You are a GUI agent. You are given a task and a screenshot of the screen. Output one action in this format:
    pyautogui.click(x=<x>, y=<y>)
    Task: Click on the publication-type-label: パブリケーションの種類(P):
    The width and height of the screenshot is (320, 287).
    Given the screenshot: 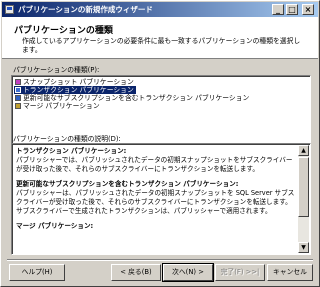 What is the action you would take?
    pyautogui.click(x=56, y=70)
    